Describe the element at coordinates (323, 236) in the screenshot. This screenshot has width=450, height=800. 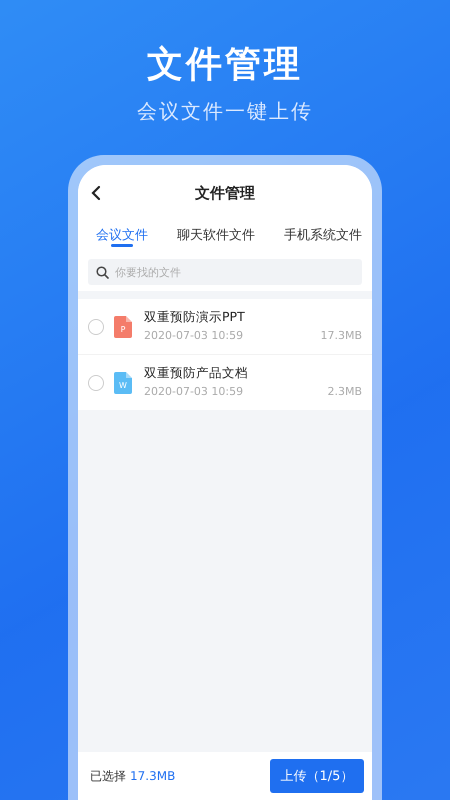
I see `tab: 手机系统文件` at that location.